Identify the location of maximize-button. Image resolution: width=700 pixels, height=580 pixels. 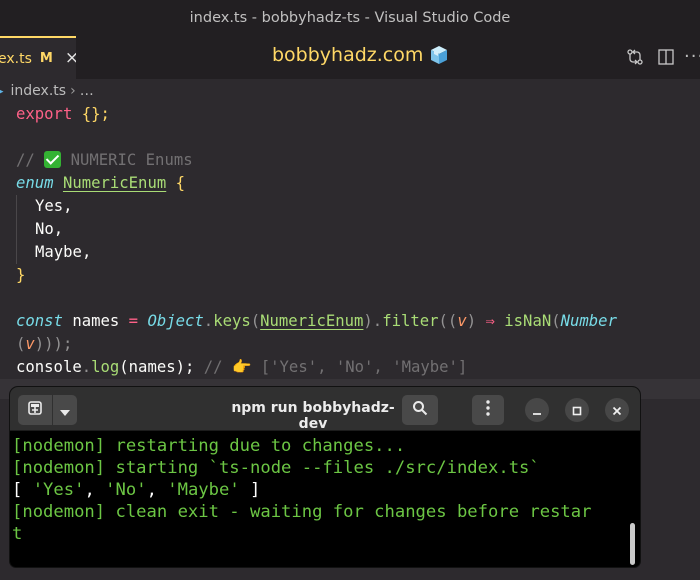
(577, 410).